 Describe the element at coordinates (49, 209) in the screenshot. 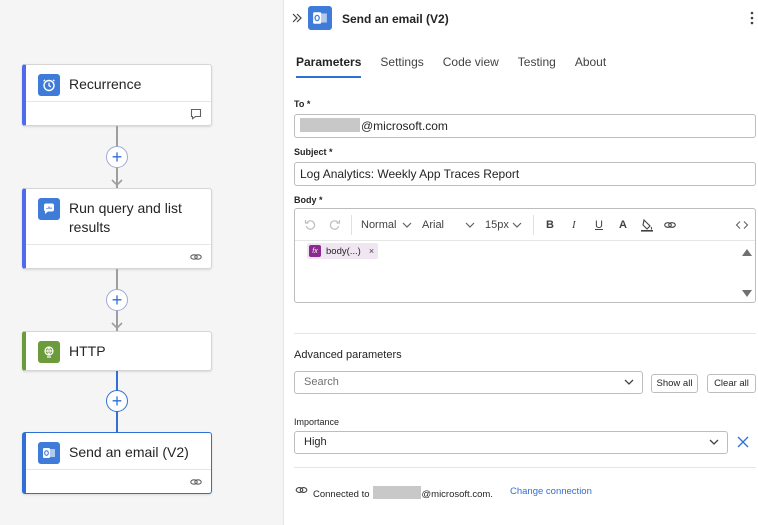

I see `log-analytics-icon` at that location.